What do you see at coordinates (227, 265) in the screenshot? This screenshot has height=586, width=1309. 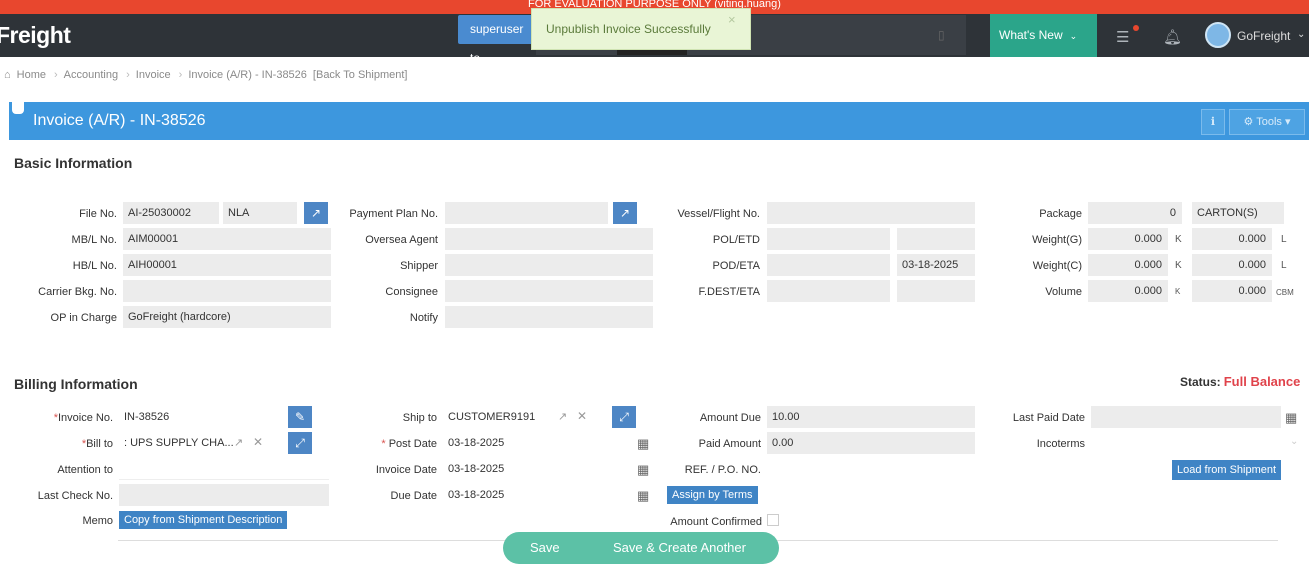 I see `hbl-no-field: AIH00001` at bounding box center [227, 265].